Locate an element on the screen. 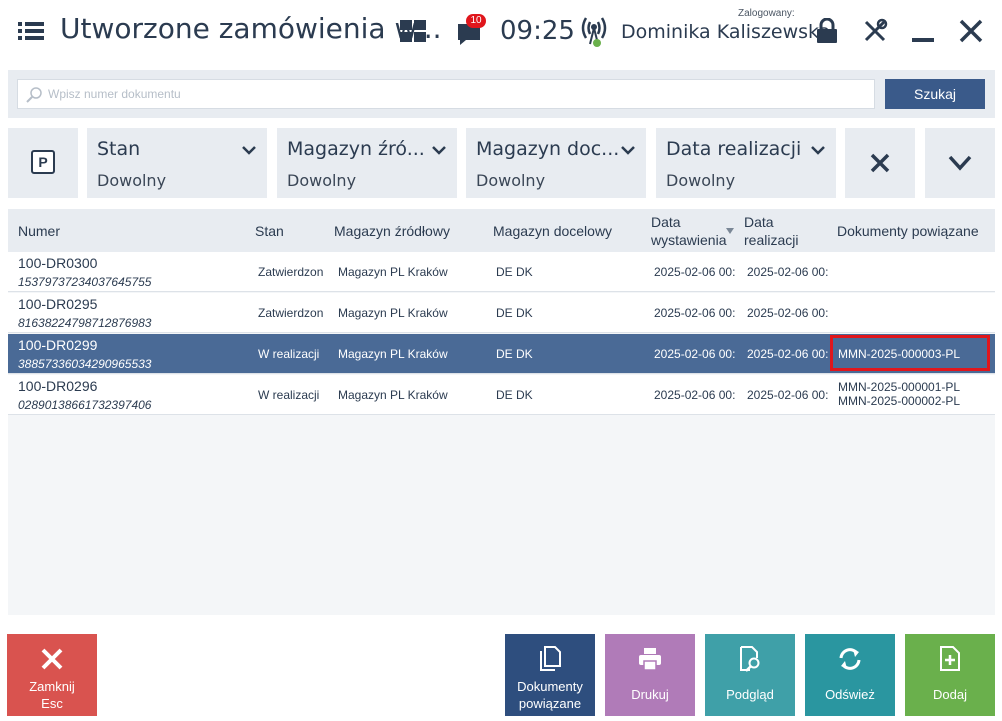 The width and height of the screenshot is (1002, 721). refresh-button: Odśwież is located at coordinates (850, 675).